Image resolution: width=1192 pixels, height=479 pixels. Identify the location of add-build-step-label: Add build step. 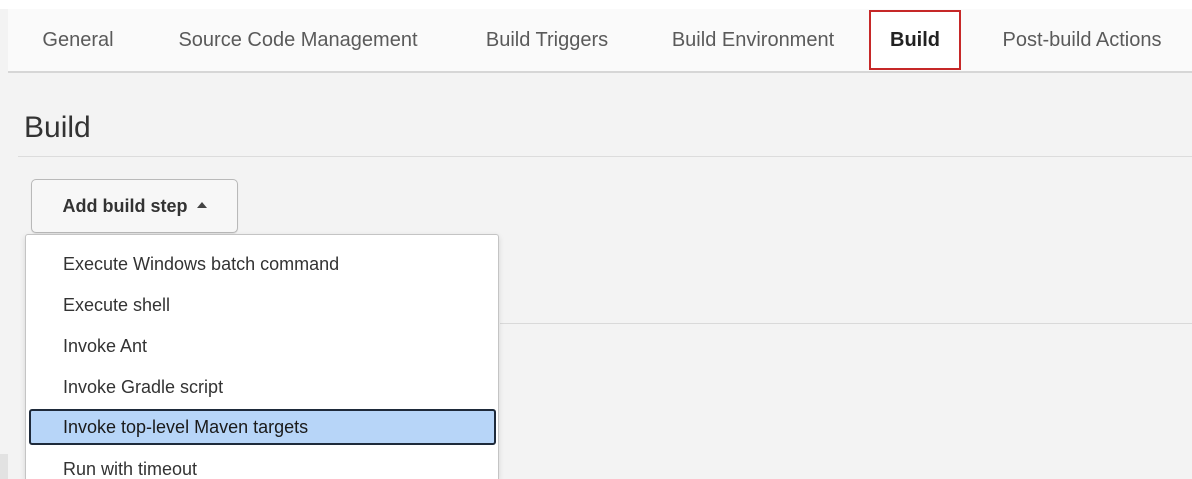
(125, 205).